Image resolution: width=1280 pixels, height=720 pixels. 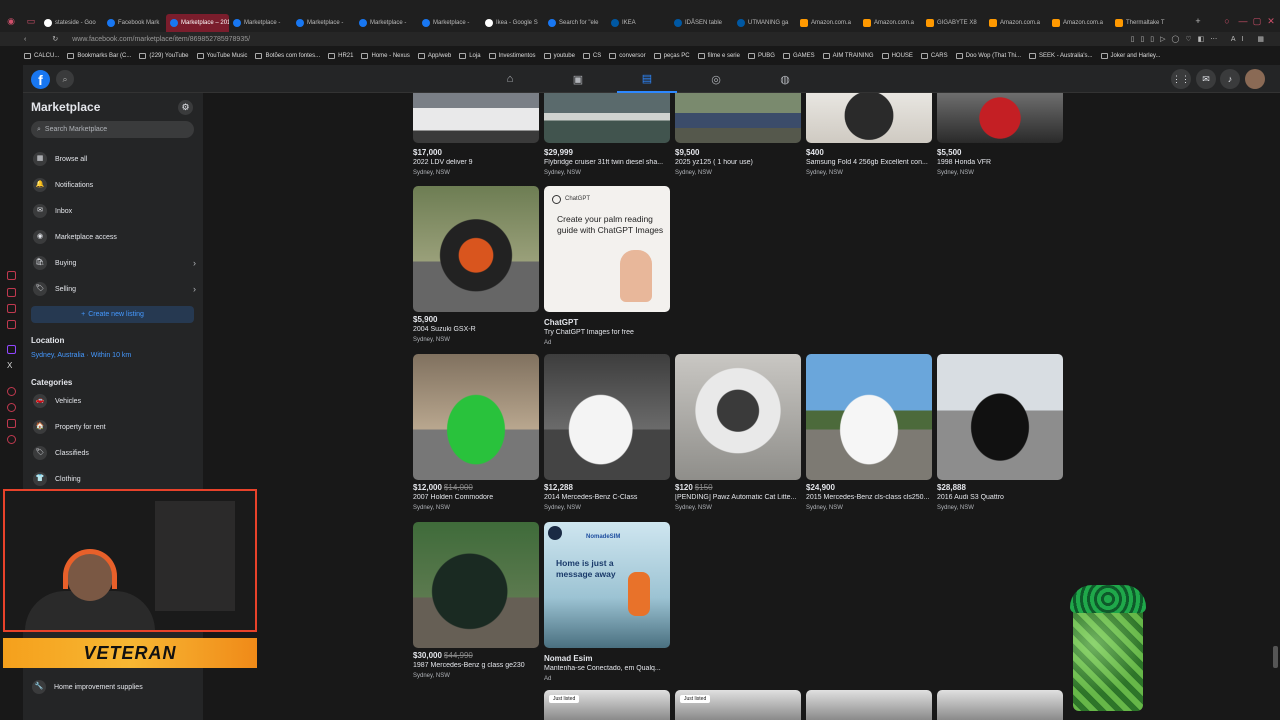 I want to click on bookmark-item: peças PC, so click(x=671, y=56).